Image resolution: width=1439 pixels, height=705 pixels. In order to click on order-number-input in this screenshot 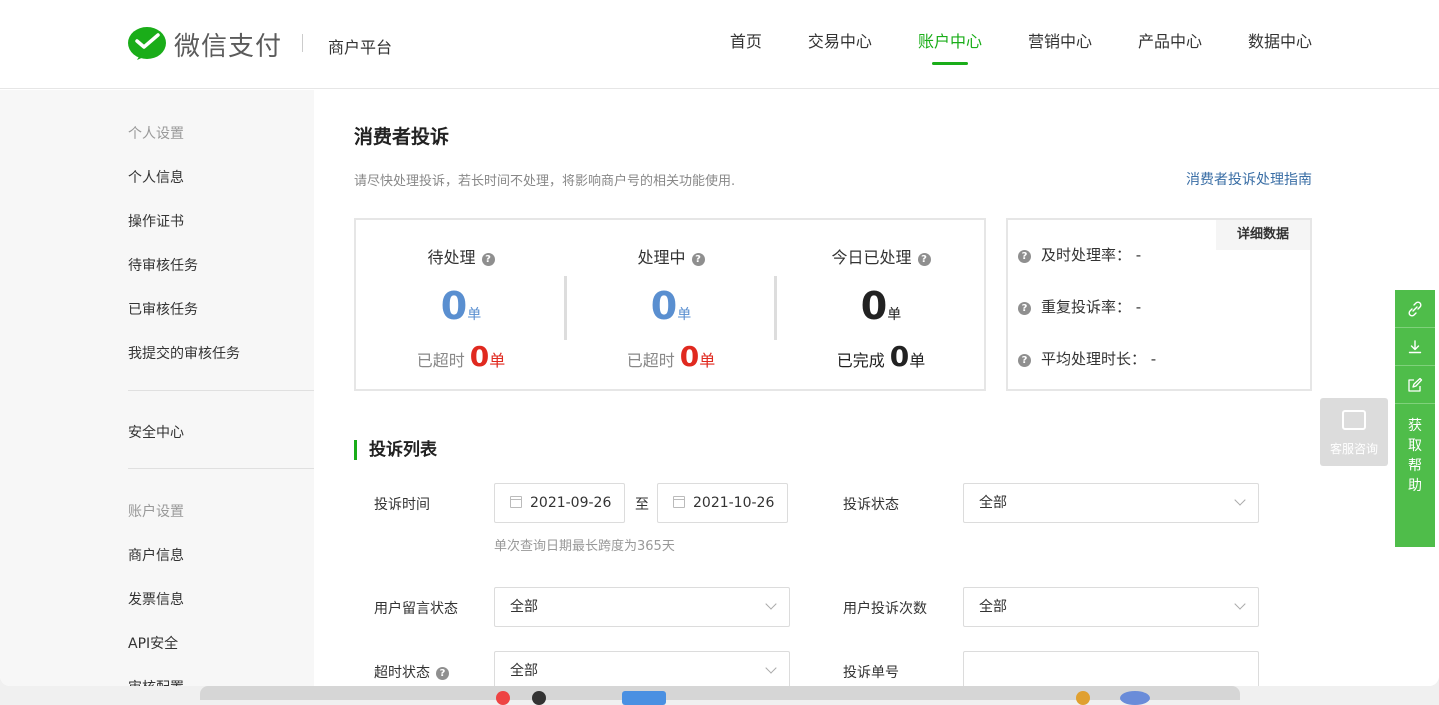, I will do `click(1111, 668)`.